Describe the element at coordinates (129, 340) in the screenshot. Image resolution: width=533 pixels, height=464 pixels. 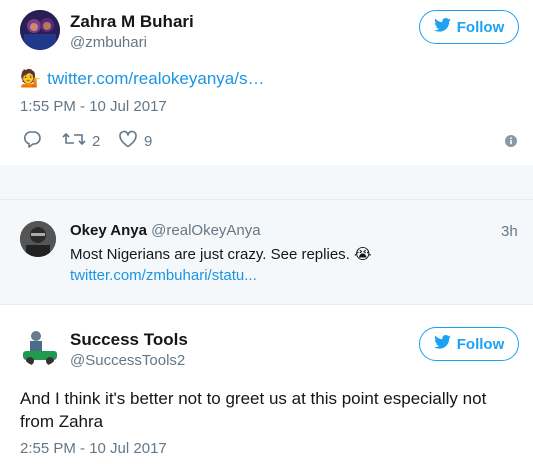
I see `display-name: Success Tools` at that location.